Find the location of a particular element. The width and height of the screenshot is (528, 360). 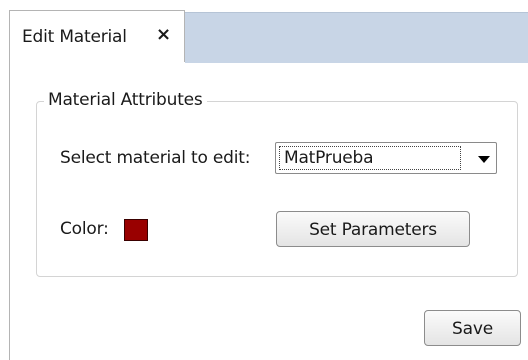

tab-edit-material: Edit Material × is located at coordinates (97, 36).